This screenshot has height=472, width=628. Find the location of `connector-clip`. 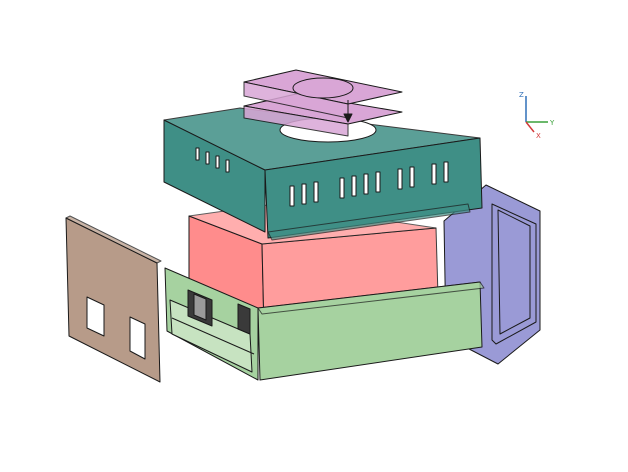

connector-clip is located at coordinates (244, 319).